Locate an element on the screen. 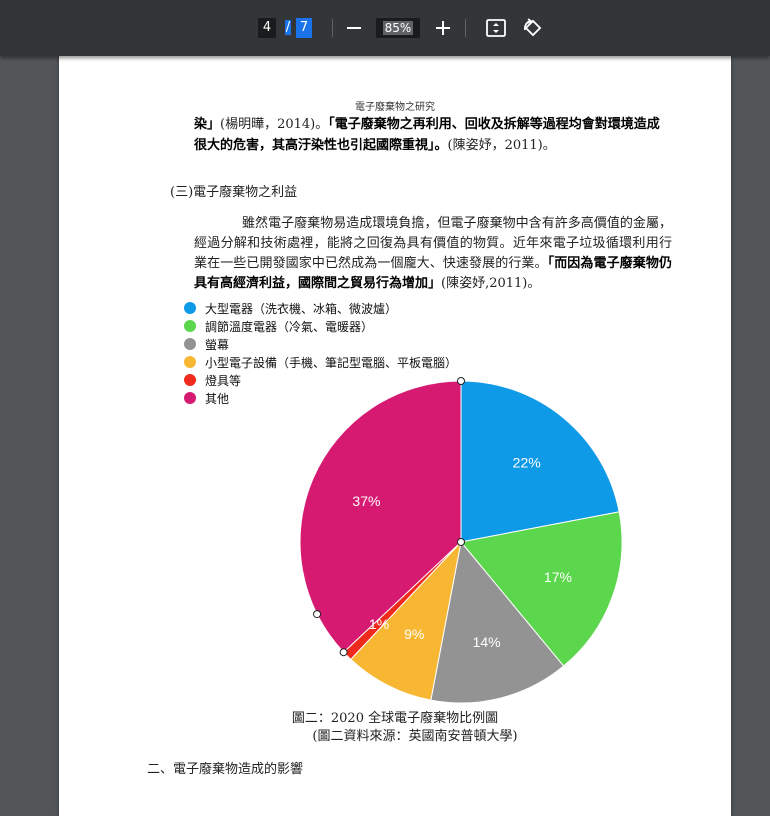 The image size is (770, 816). zoom-input: 85% is located at coordinates (398, 28).